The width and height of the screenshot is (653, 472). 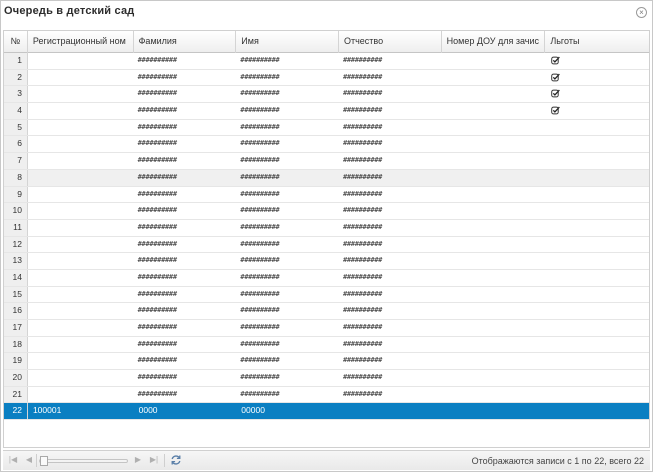 What do you see at coordinates (326, 195) in the screenshot?
I see `table-row: 9 ########## ########## ##########` at bounding box center [326, 195].